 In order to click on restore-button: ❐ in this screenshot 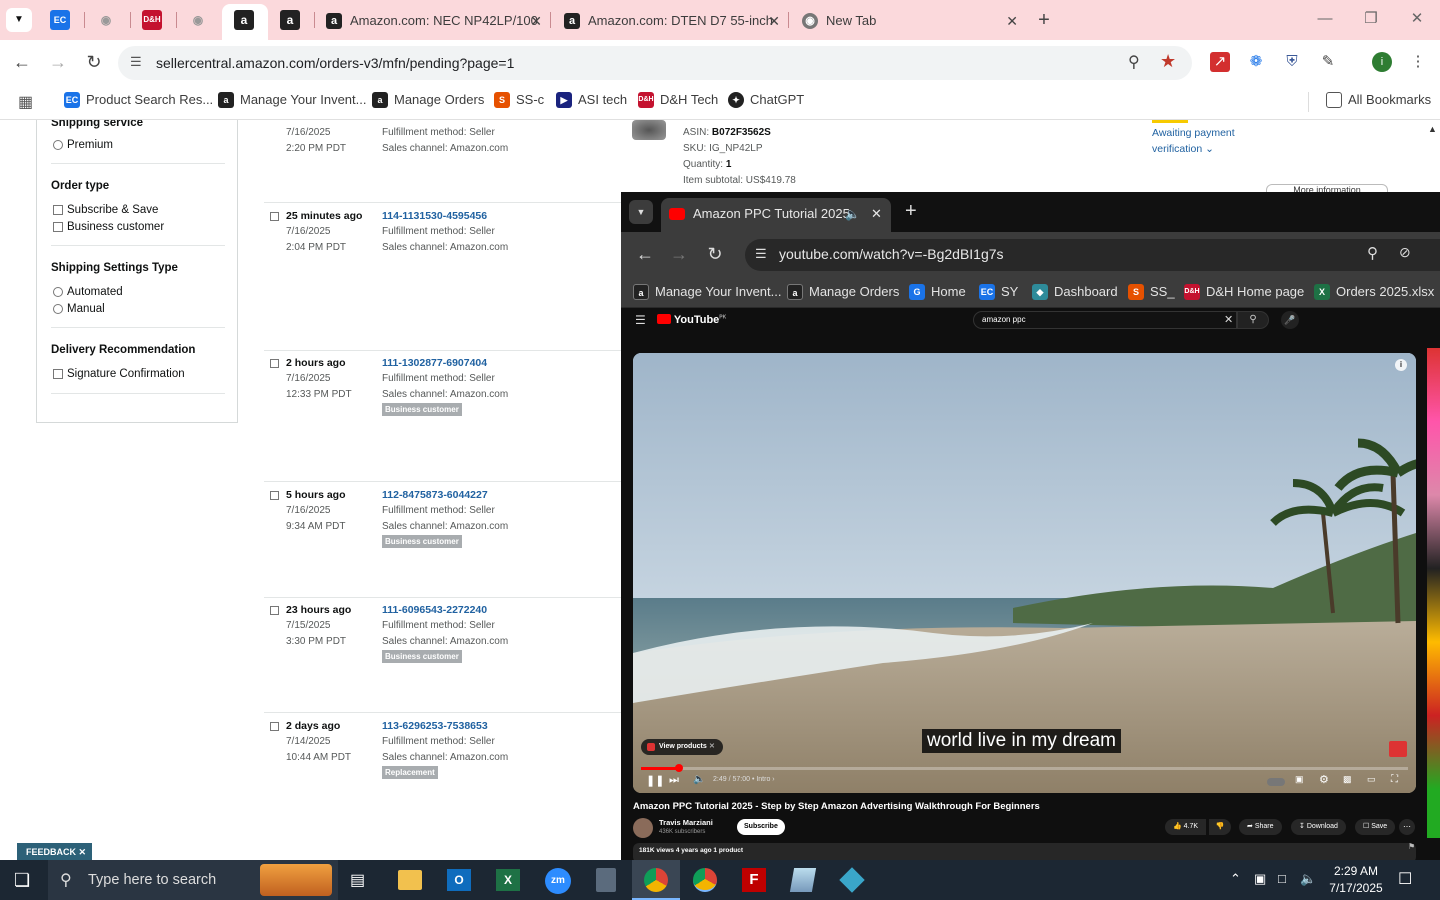, I will do `click(1371, 20)`.